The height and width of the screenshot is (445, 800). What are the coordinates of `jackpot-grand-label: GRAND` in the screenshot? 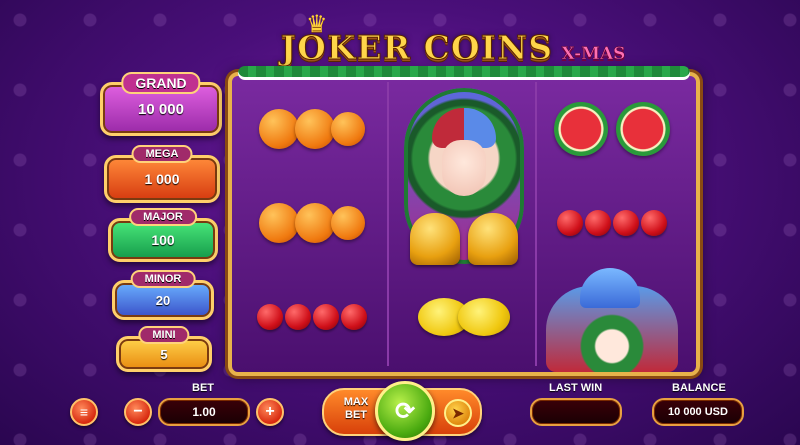 It's located at (161, 83).